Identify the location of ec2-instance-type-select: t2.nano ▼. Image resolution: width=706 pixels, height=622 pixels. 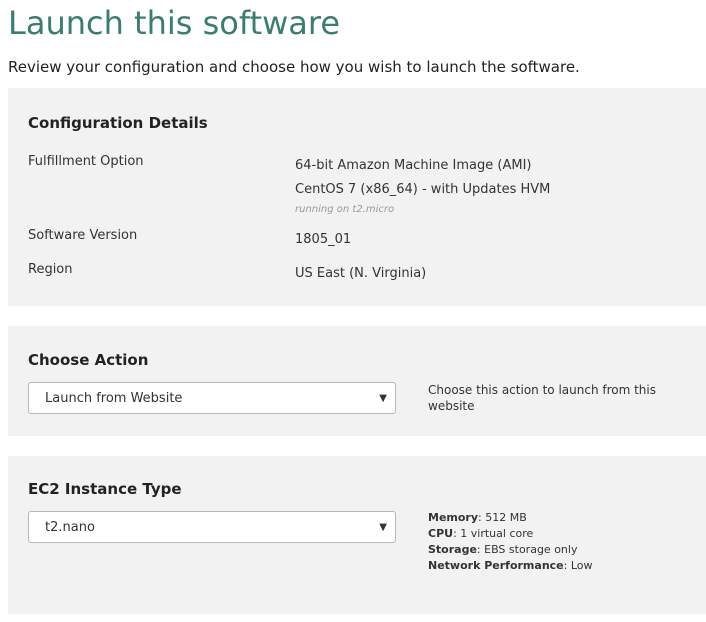
(212, 527).